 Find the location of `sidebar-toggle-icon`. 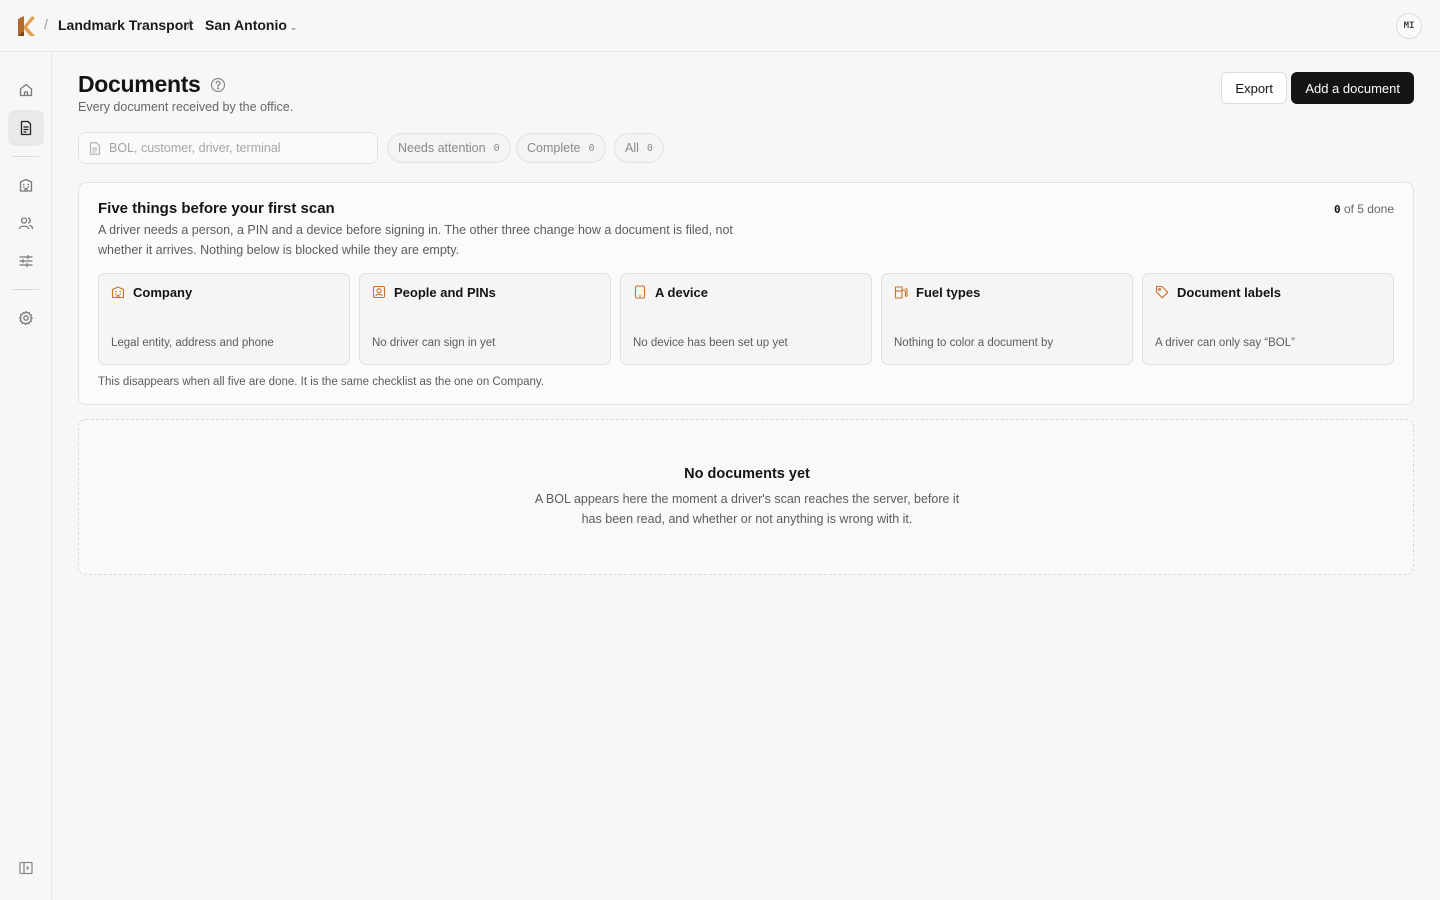

sidebar-toggle-icon is located at coordinates (26, 868).